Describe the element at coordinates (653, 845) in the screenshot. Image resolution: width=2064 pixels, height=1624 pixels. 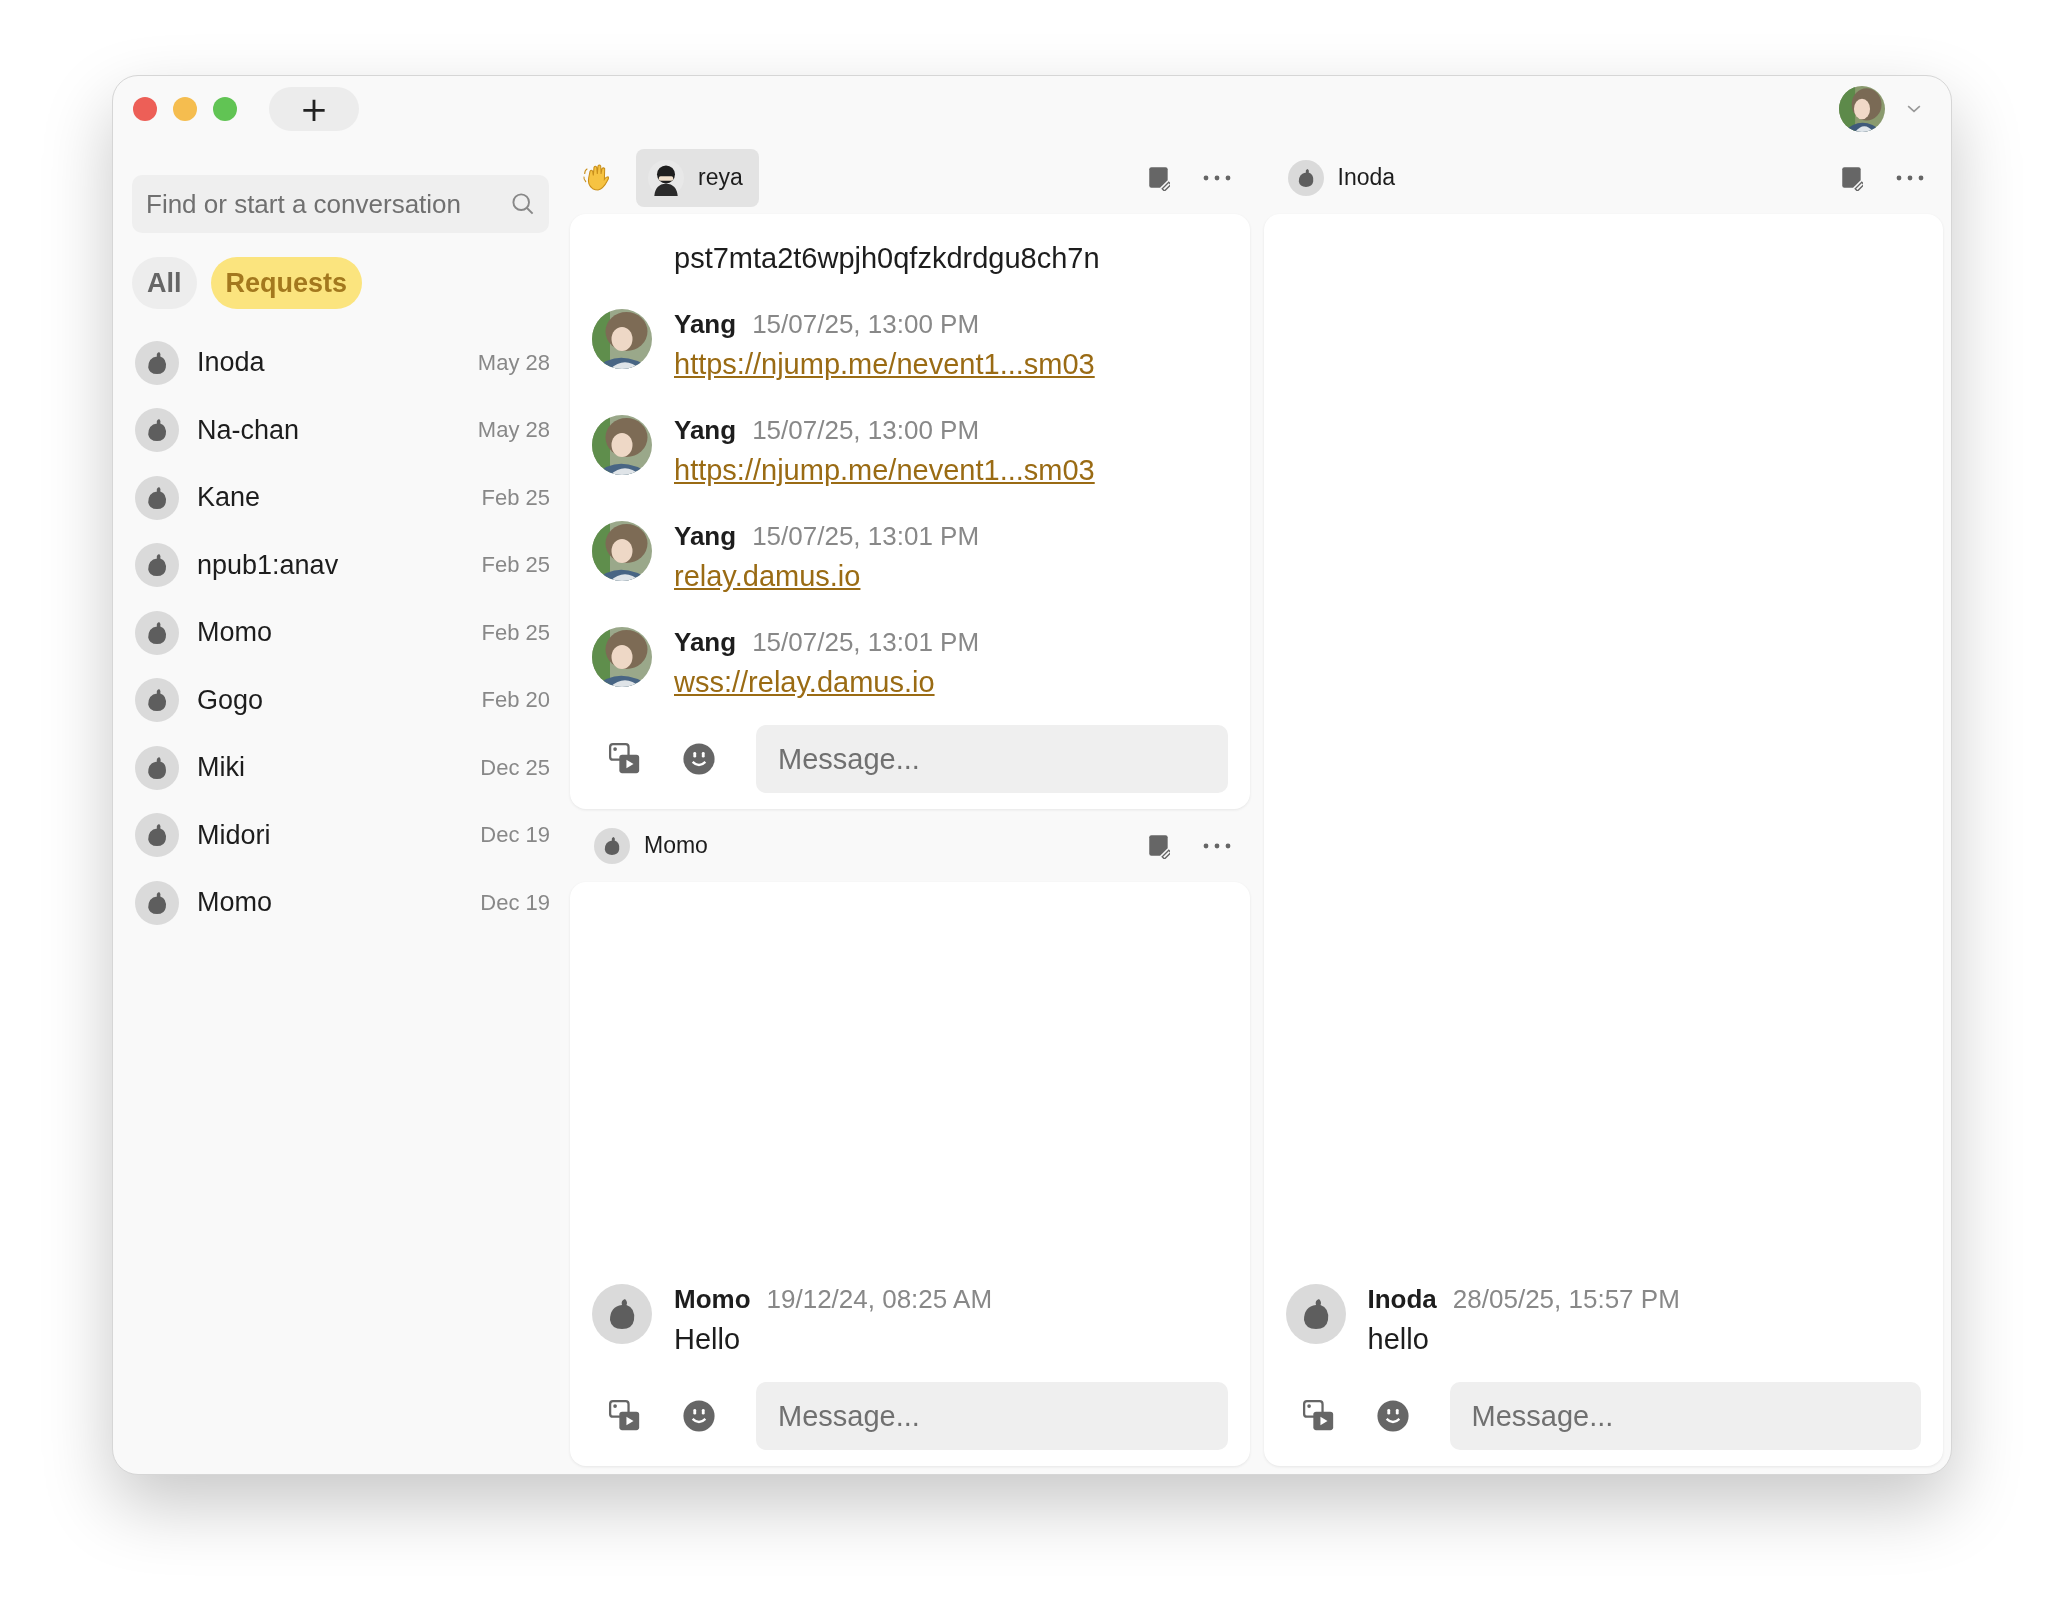
I see `conversation-tab: Momo` at that location.